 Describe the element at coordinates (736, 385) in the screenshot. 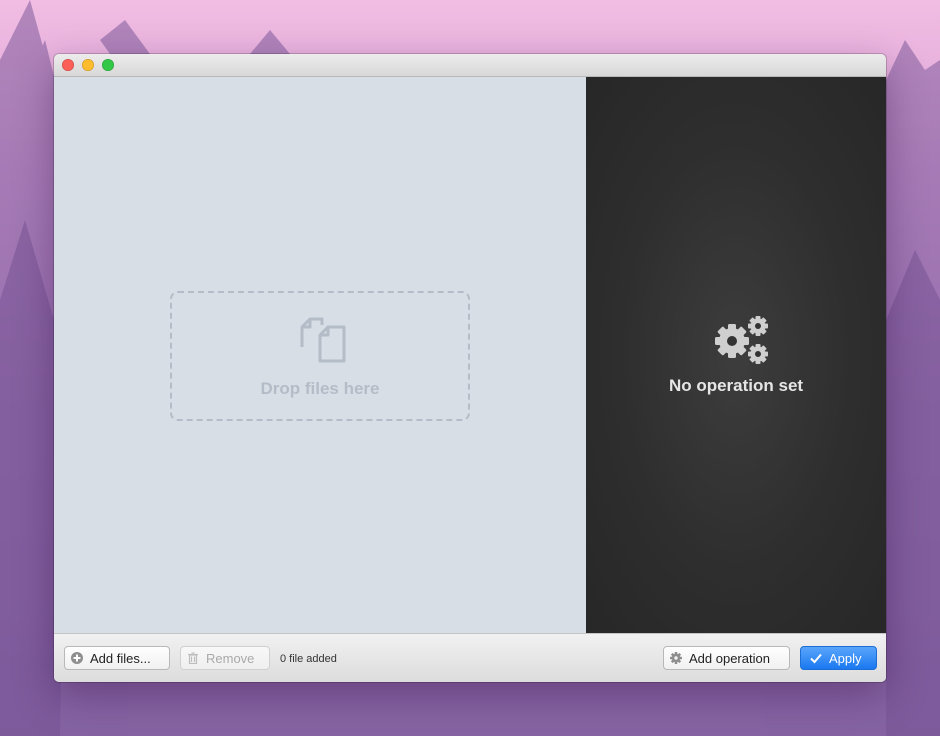

I see `no-operation-label: No operation set` at that location.